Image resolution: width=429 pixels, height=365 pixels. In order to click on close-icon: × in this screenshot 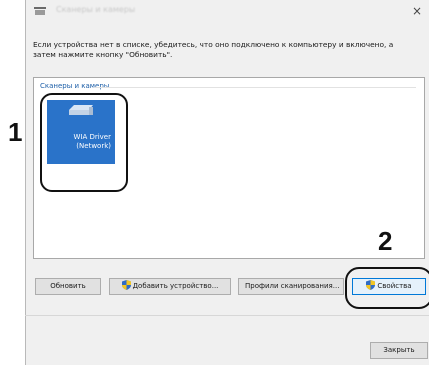, I will do `click(416, 11)`.